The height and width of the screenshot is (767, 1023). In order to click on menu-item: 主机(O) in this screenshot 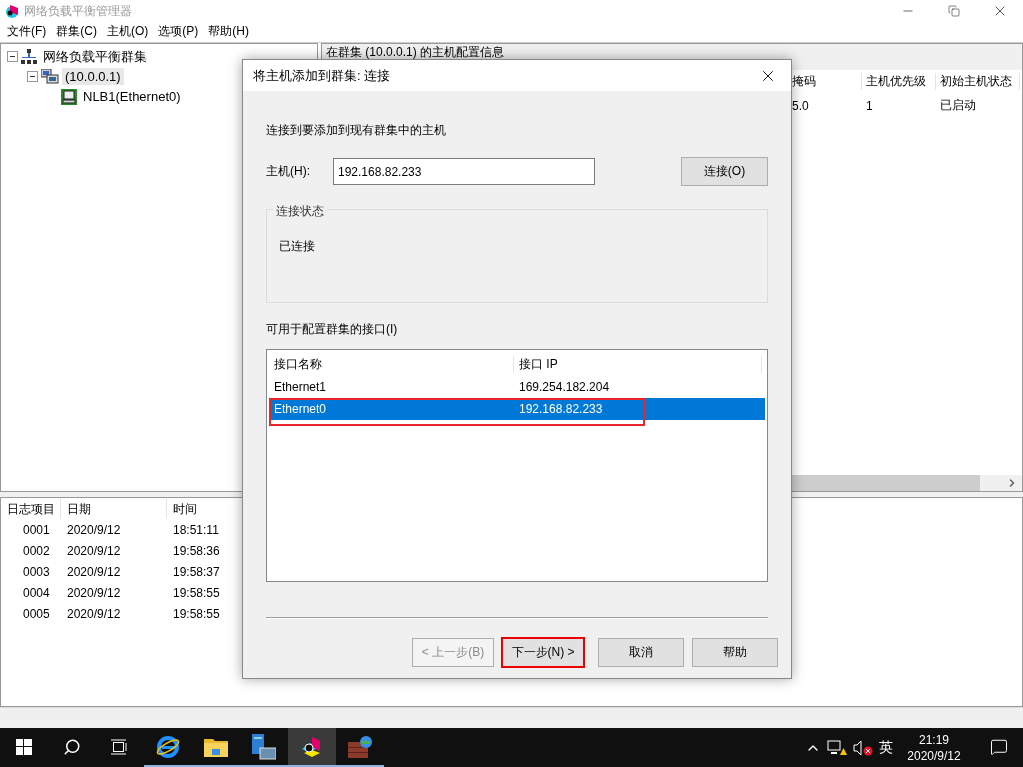, I will do `click(128, 32)`.